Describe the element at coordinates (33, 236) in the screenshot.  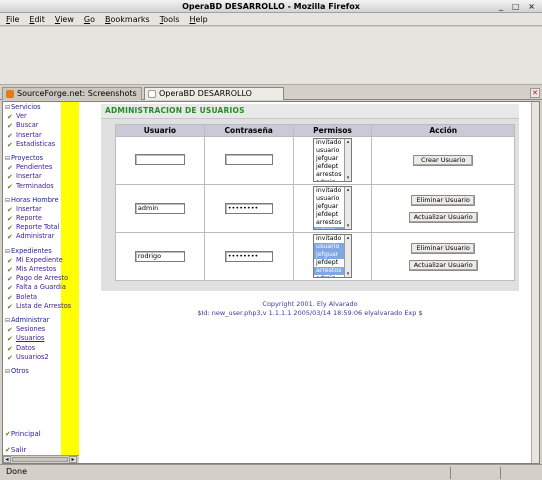
I see `sidebar-item: ✔ Administrar` at that location.